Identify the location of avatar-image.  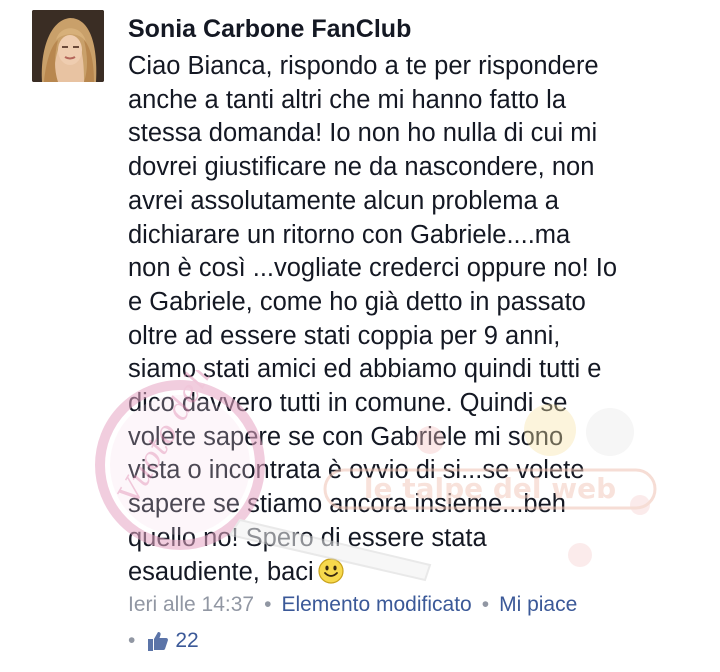
(68, 46).